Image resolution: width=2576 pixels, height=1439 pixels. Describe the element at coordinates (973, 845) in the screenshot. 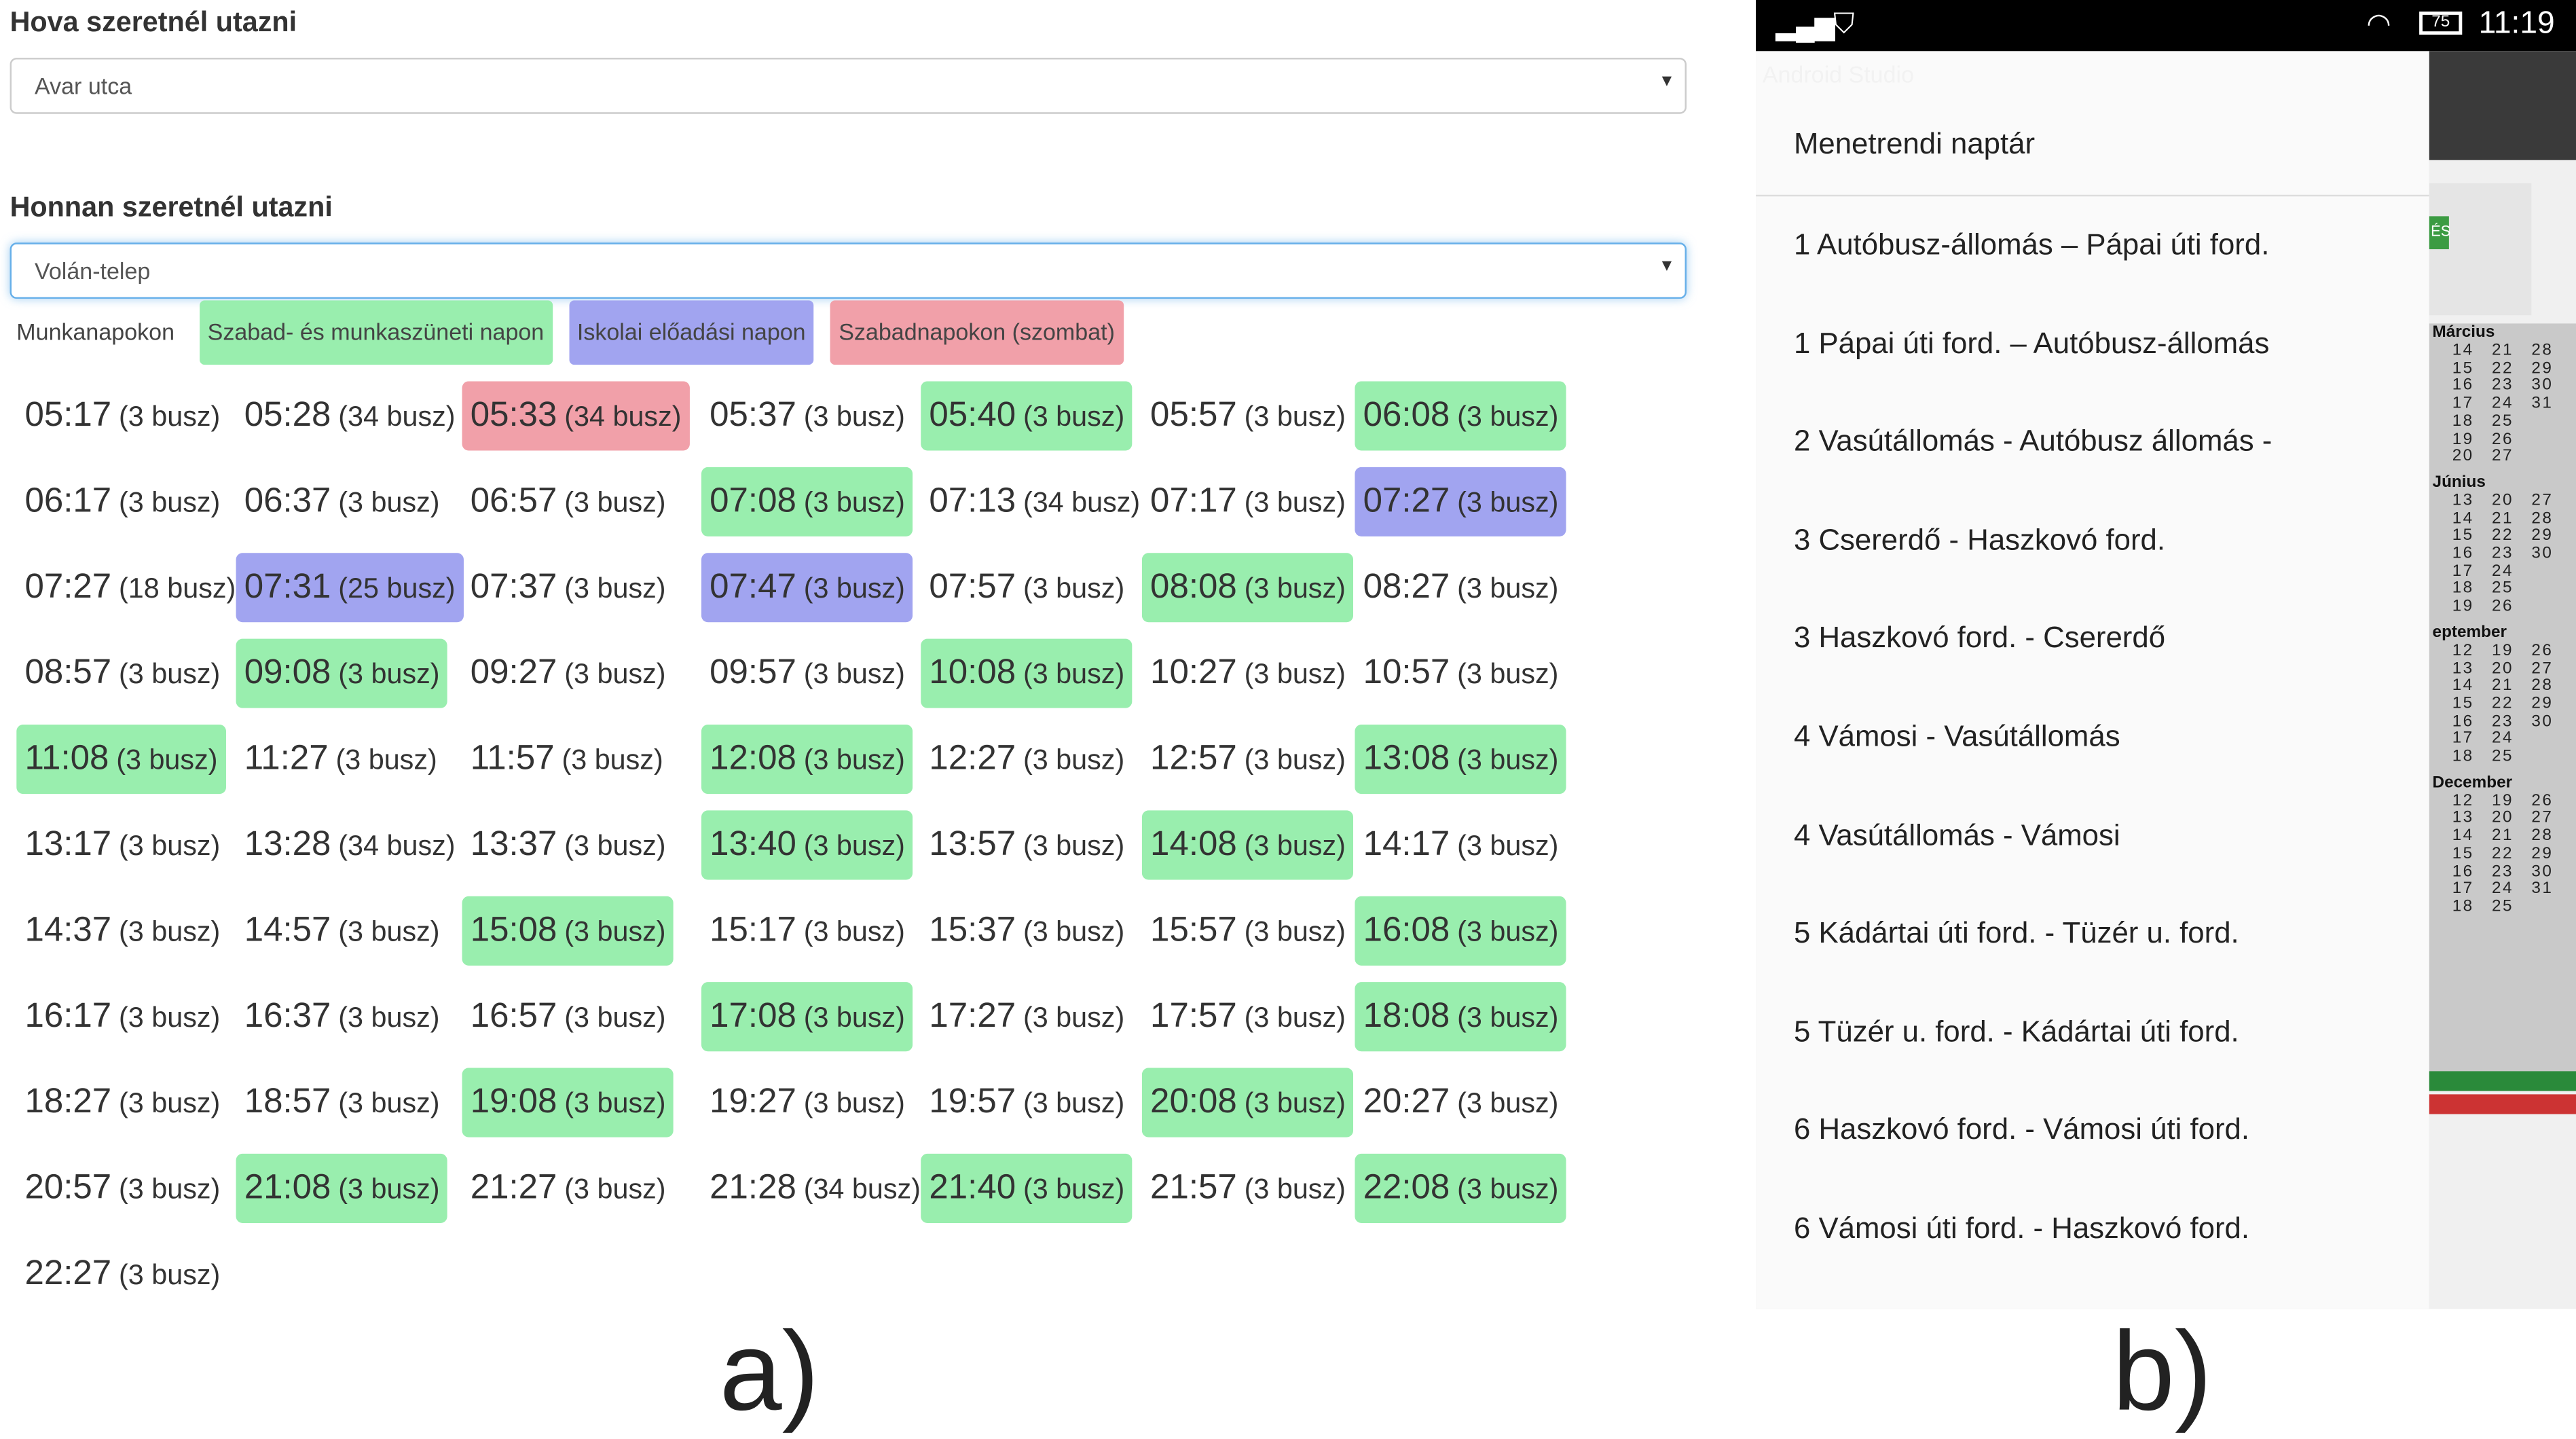

I see `departure-time-value: 13:57` at that location.